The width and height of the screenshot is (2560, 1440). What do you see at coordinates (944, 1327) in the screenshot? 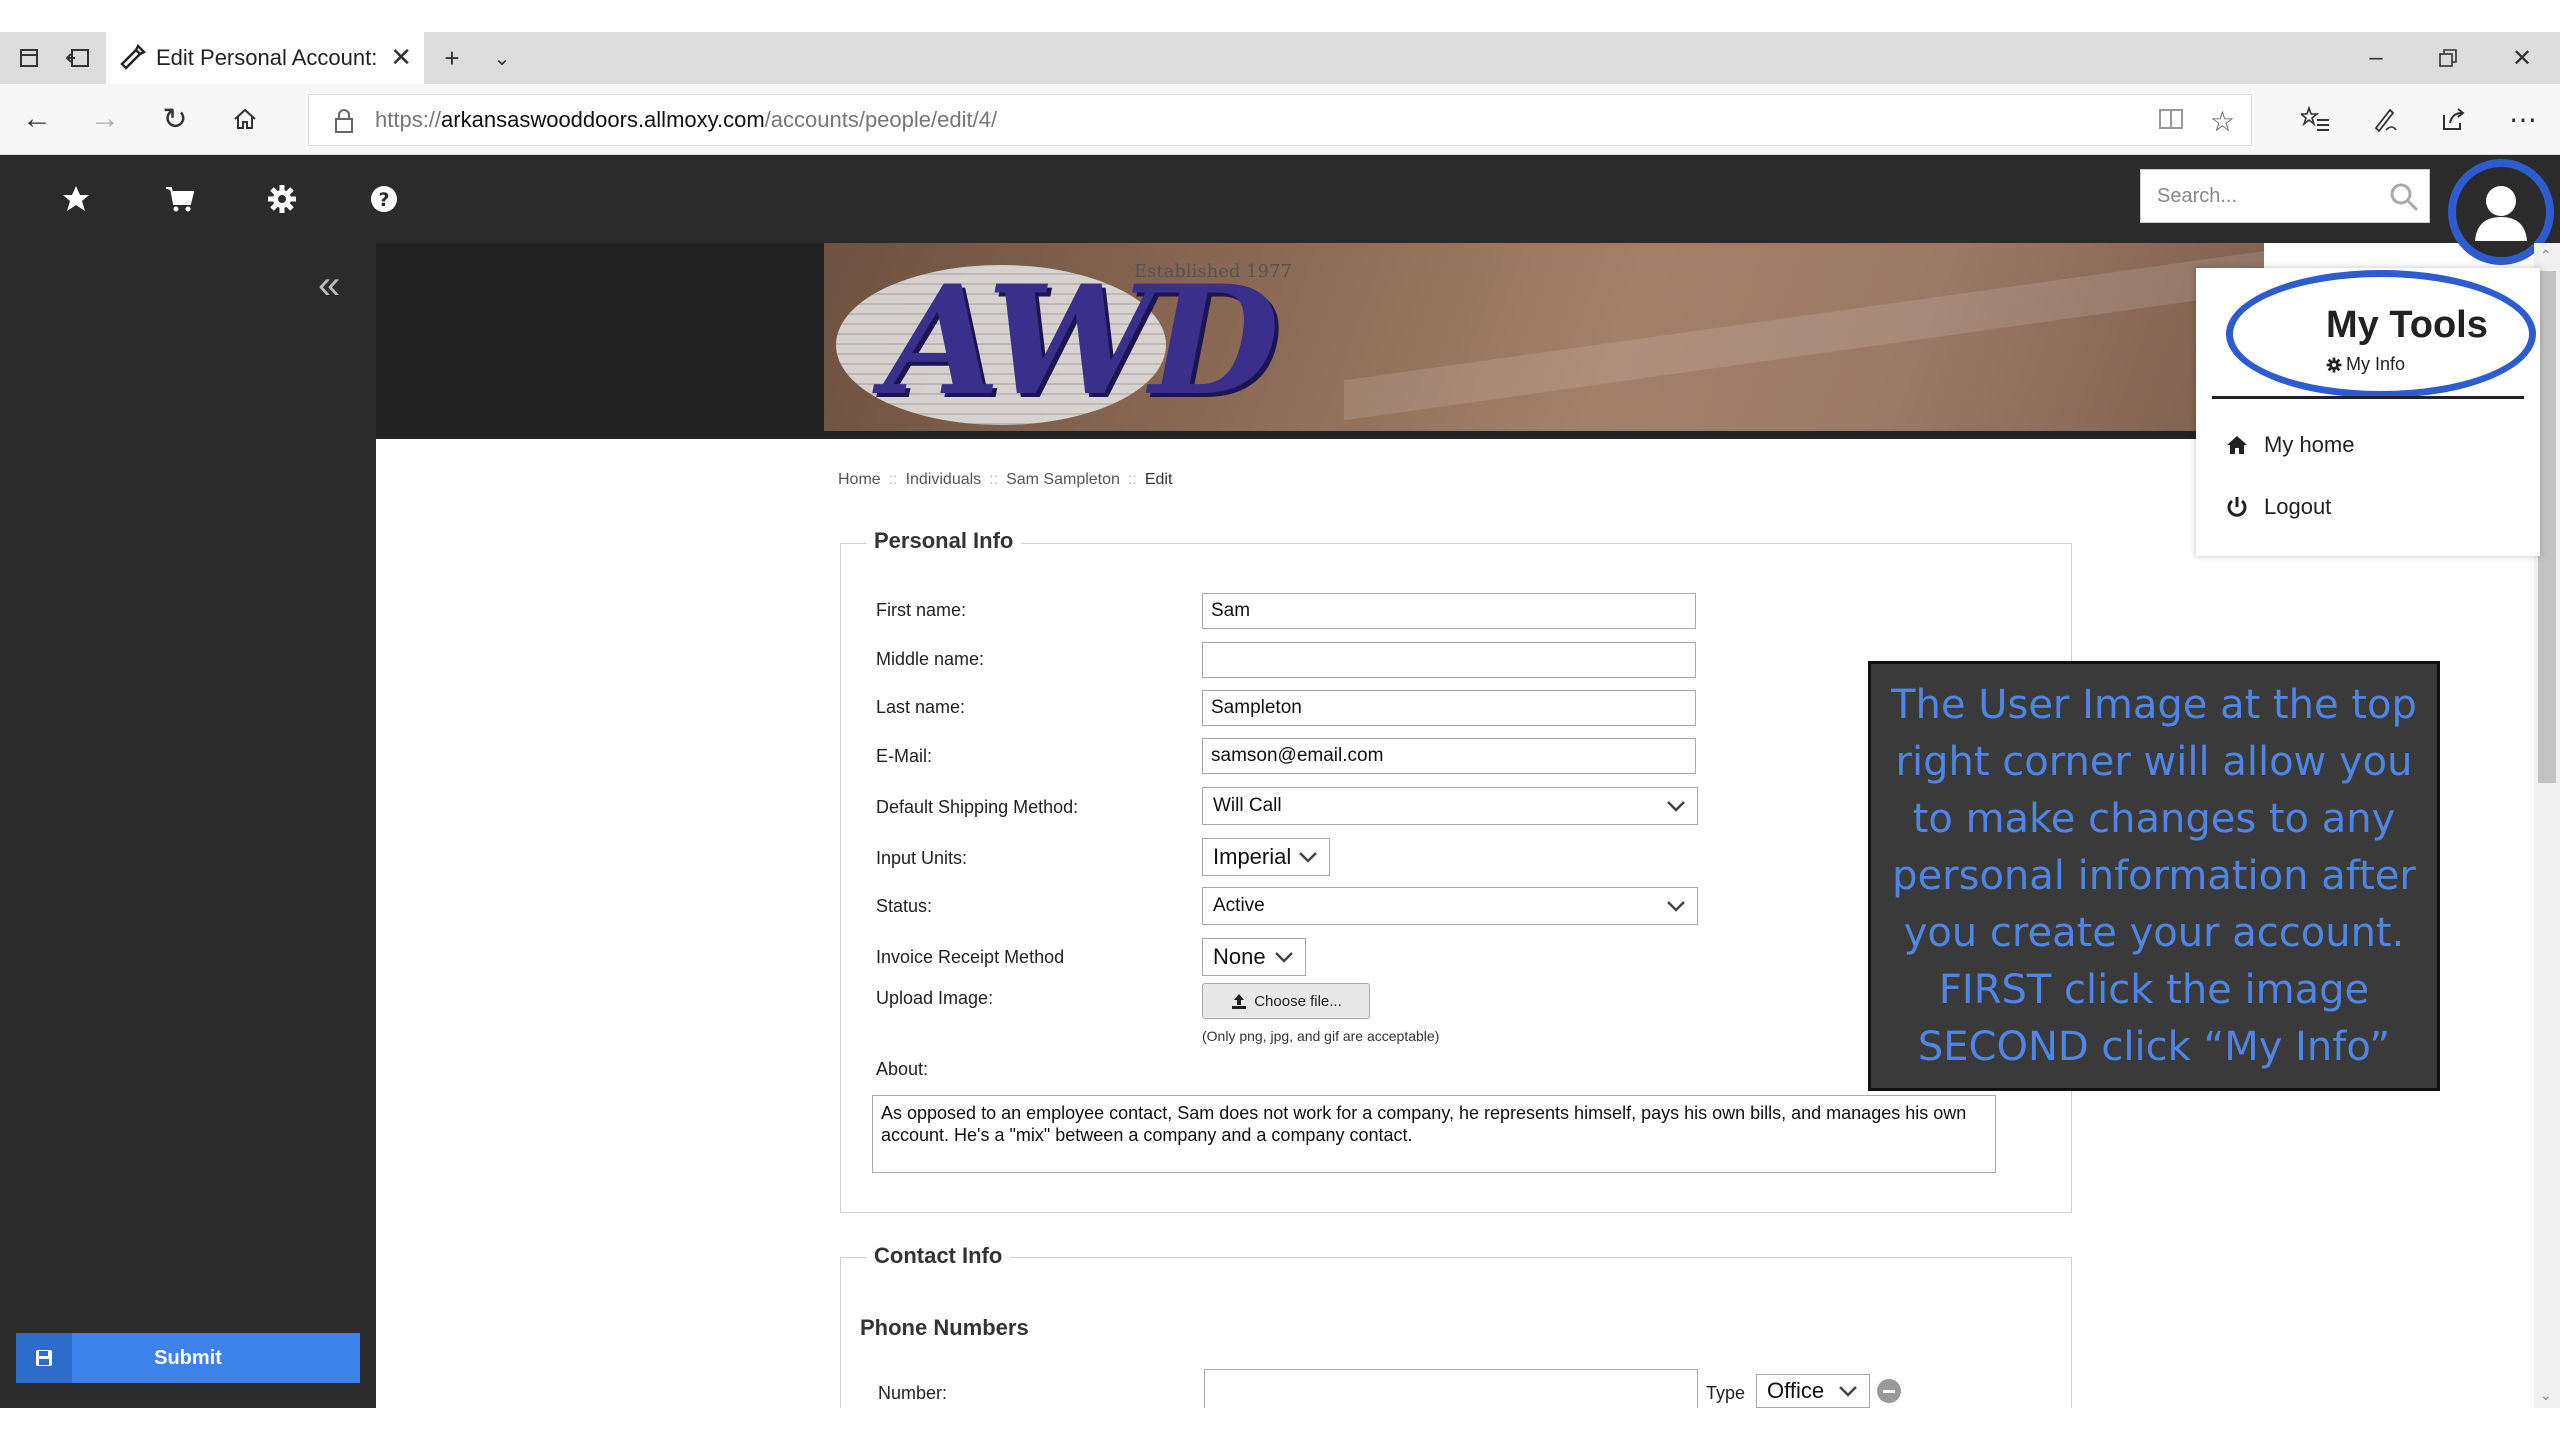
I see `phone-numbers-heading: Phone Numbers` at bounding box center [944, 1327].